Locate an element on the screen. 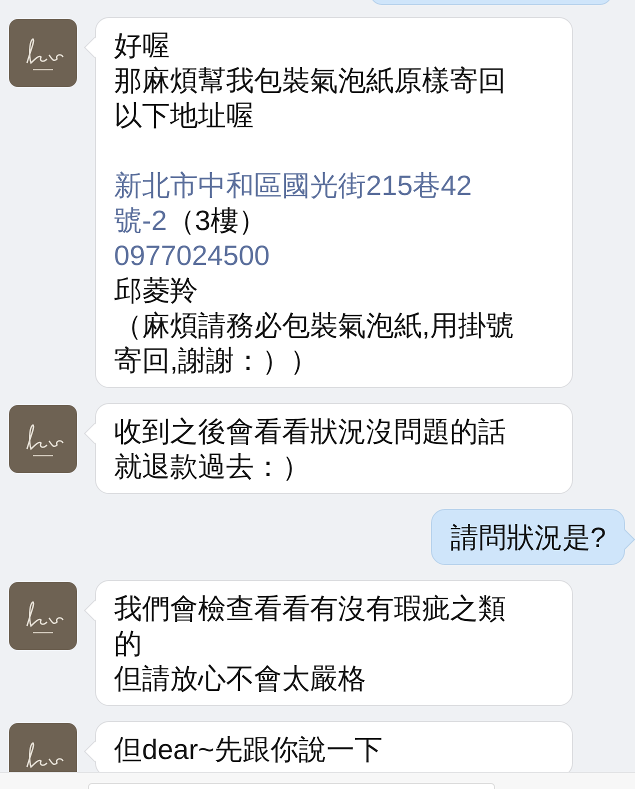 The width and height of the screenshot is (635, 789). message-text: 邱菱羚 is located at coordinates (156, 290).